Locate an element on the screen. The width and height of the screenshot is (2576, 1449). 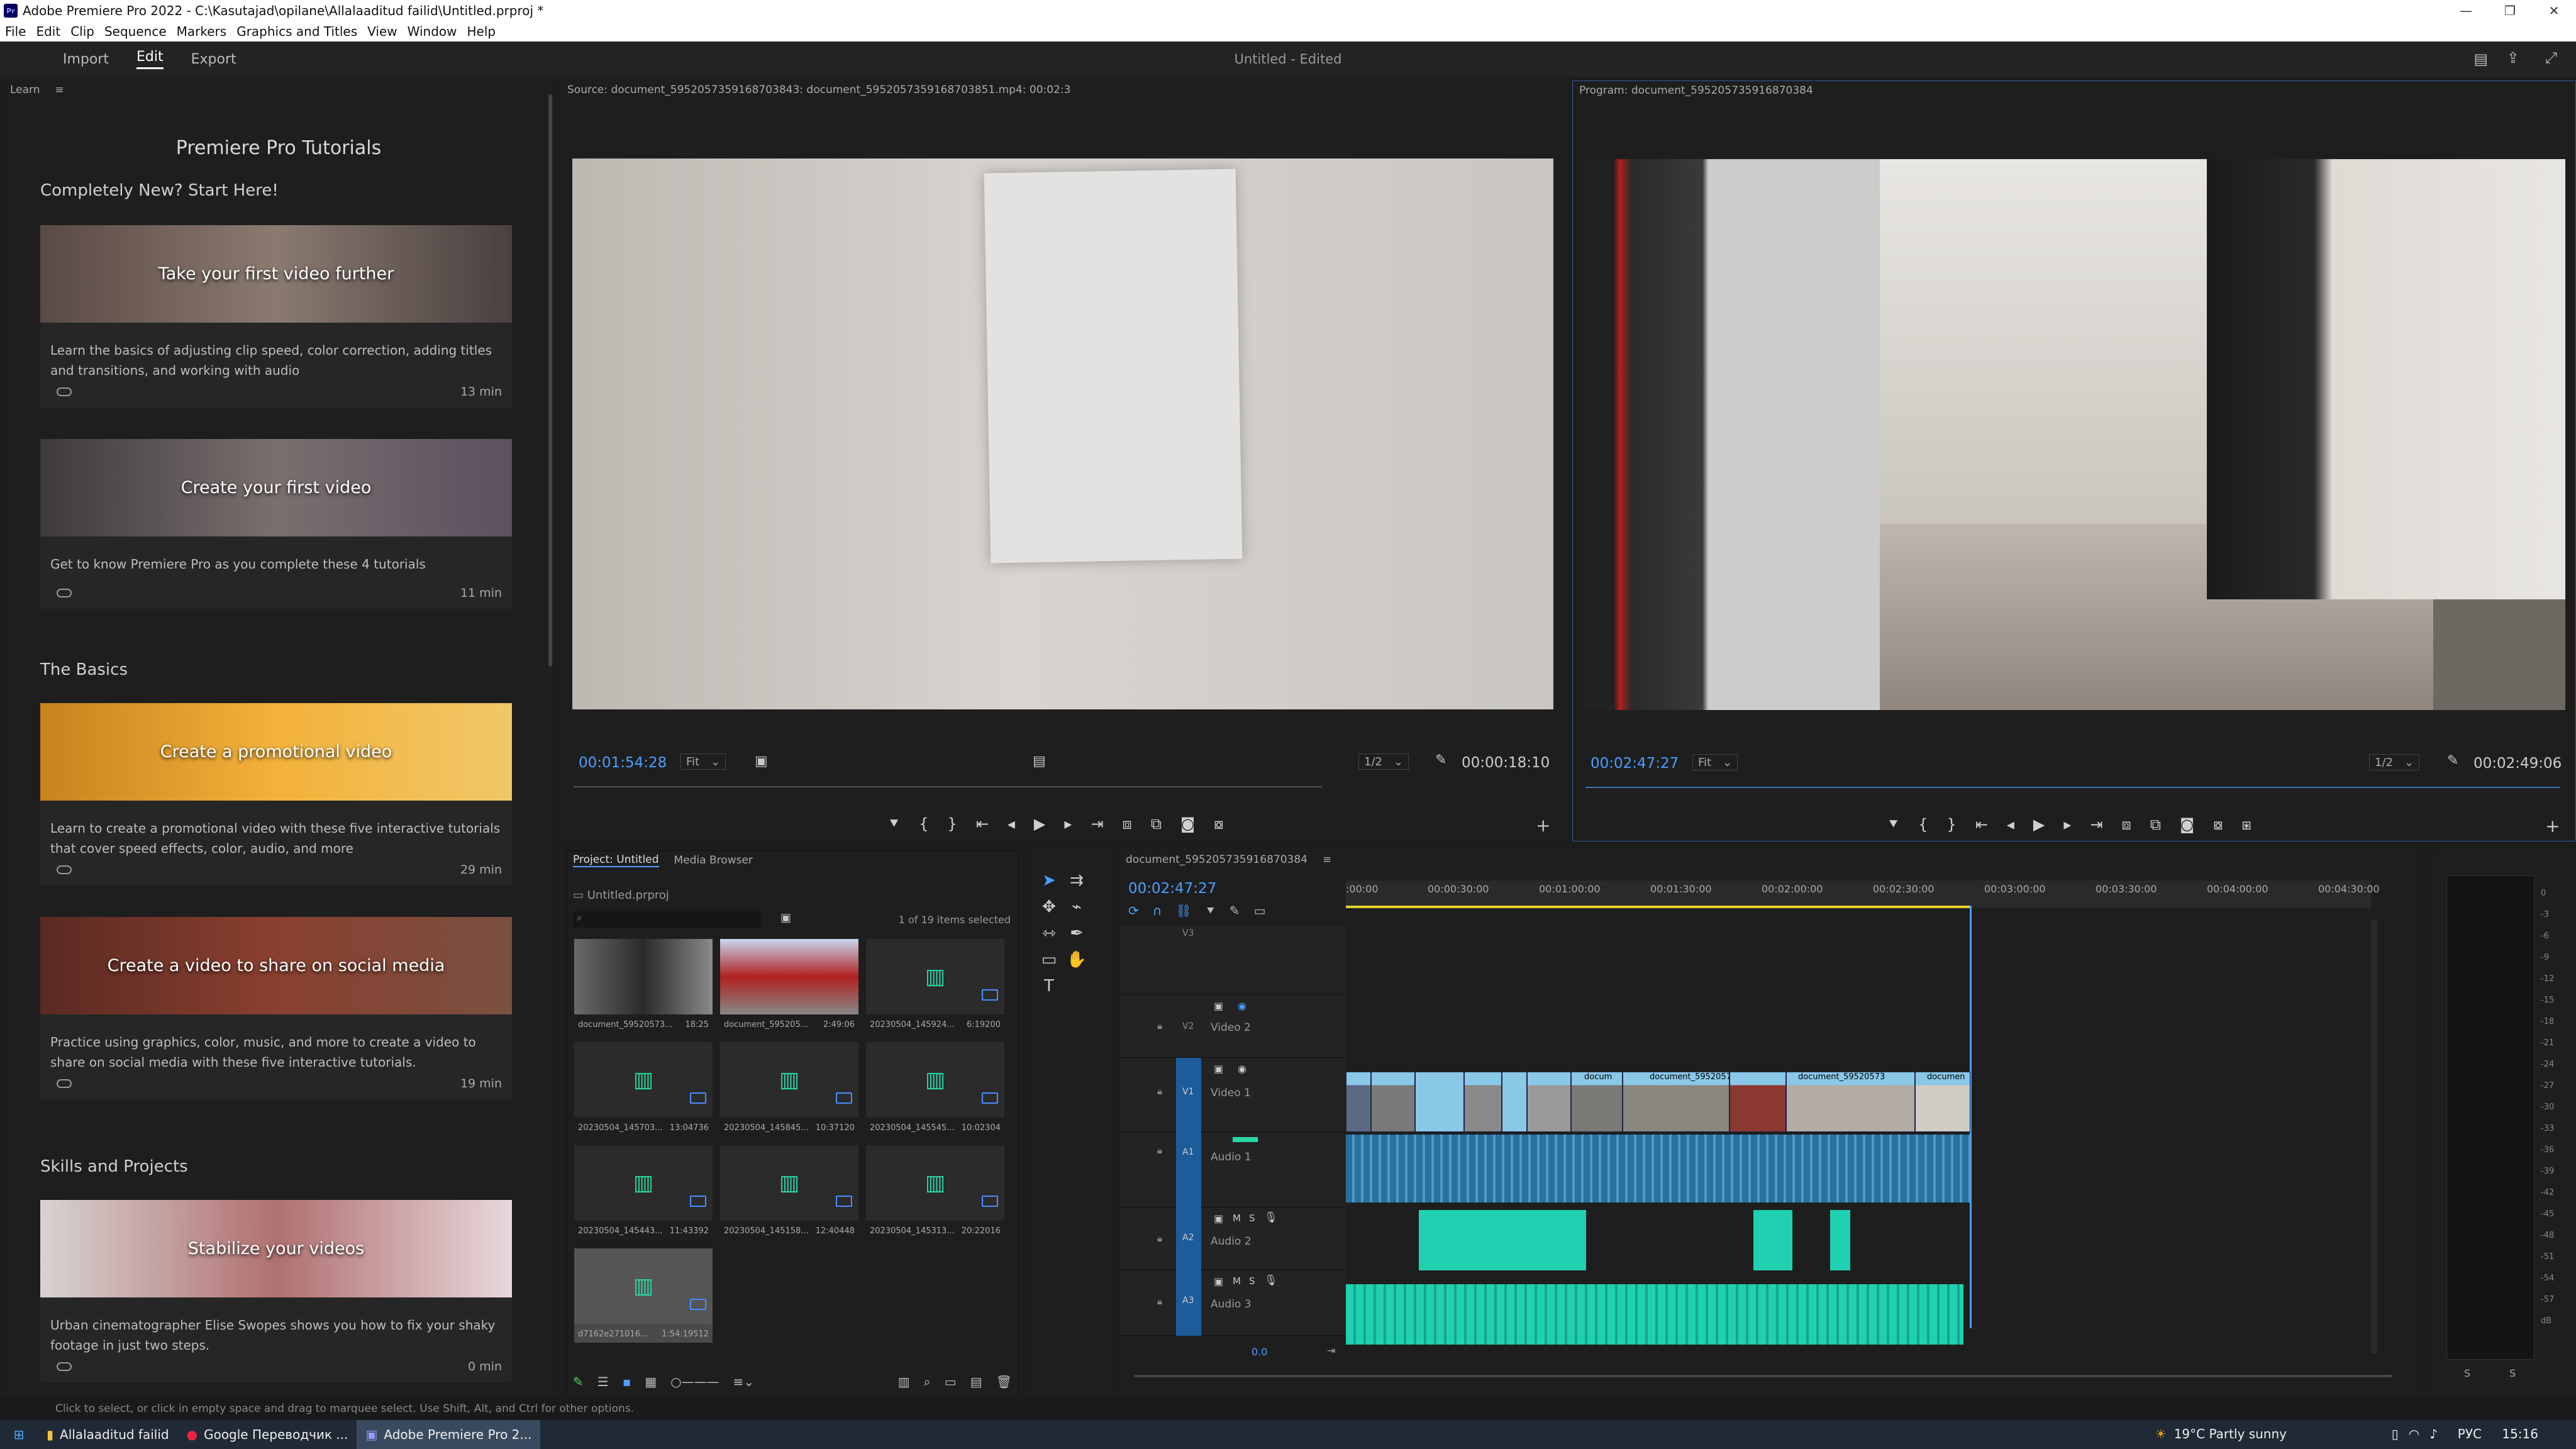
timeline-vertical-scrollbar is located at coordinates (2374, 1136).